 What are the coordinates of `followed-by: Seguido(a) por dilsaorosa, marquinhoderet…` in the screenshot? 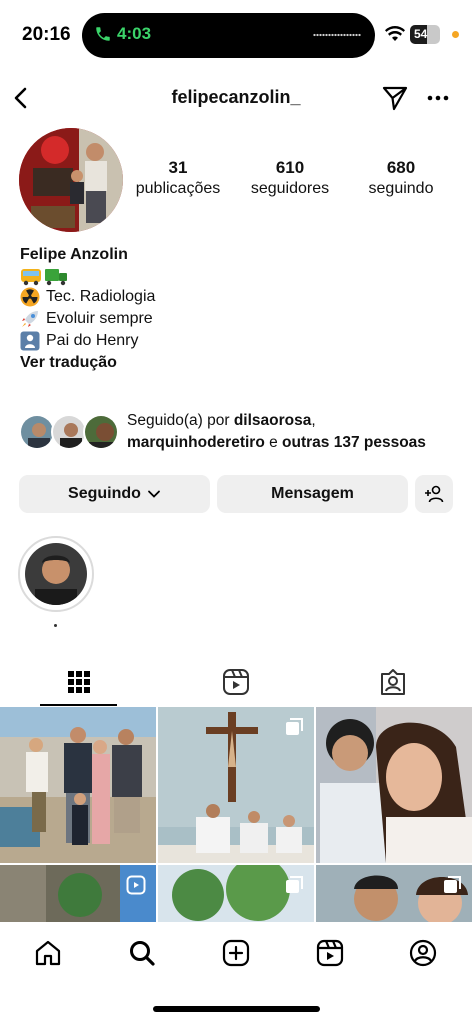 It's located at (241, 433).